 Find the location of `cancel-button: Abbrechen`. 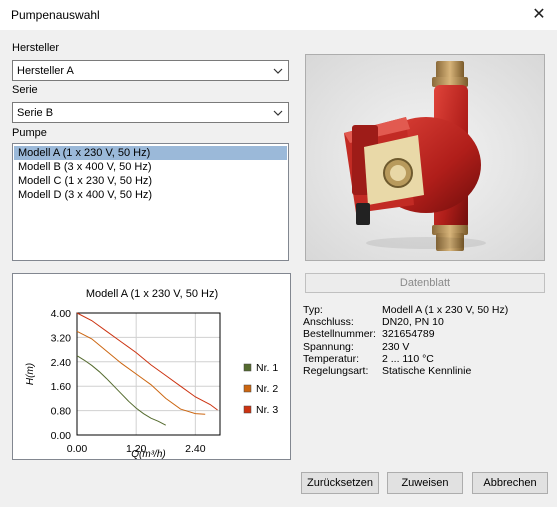

cancel-button: Abbrechen is located at coordinates (510, 483).